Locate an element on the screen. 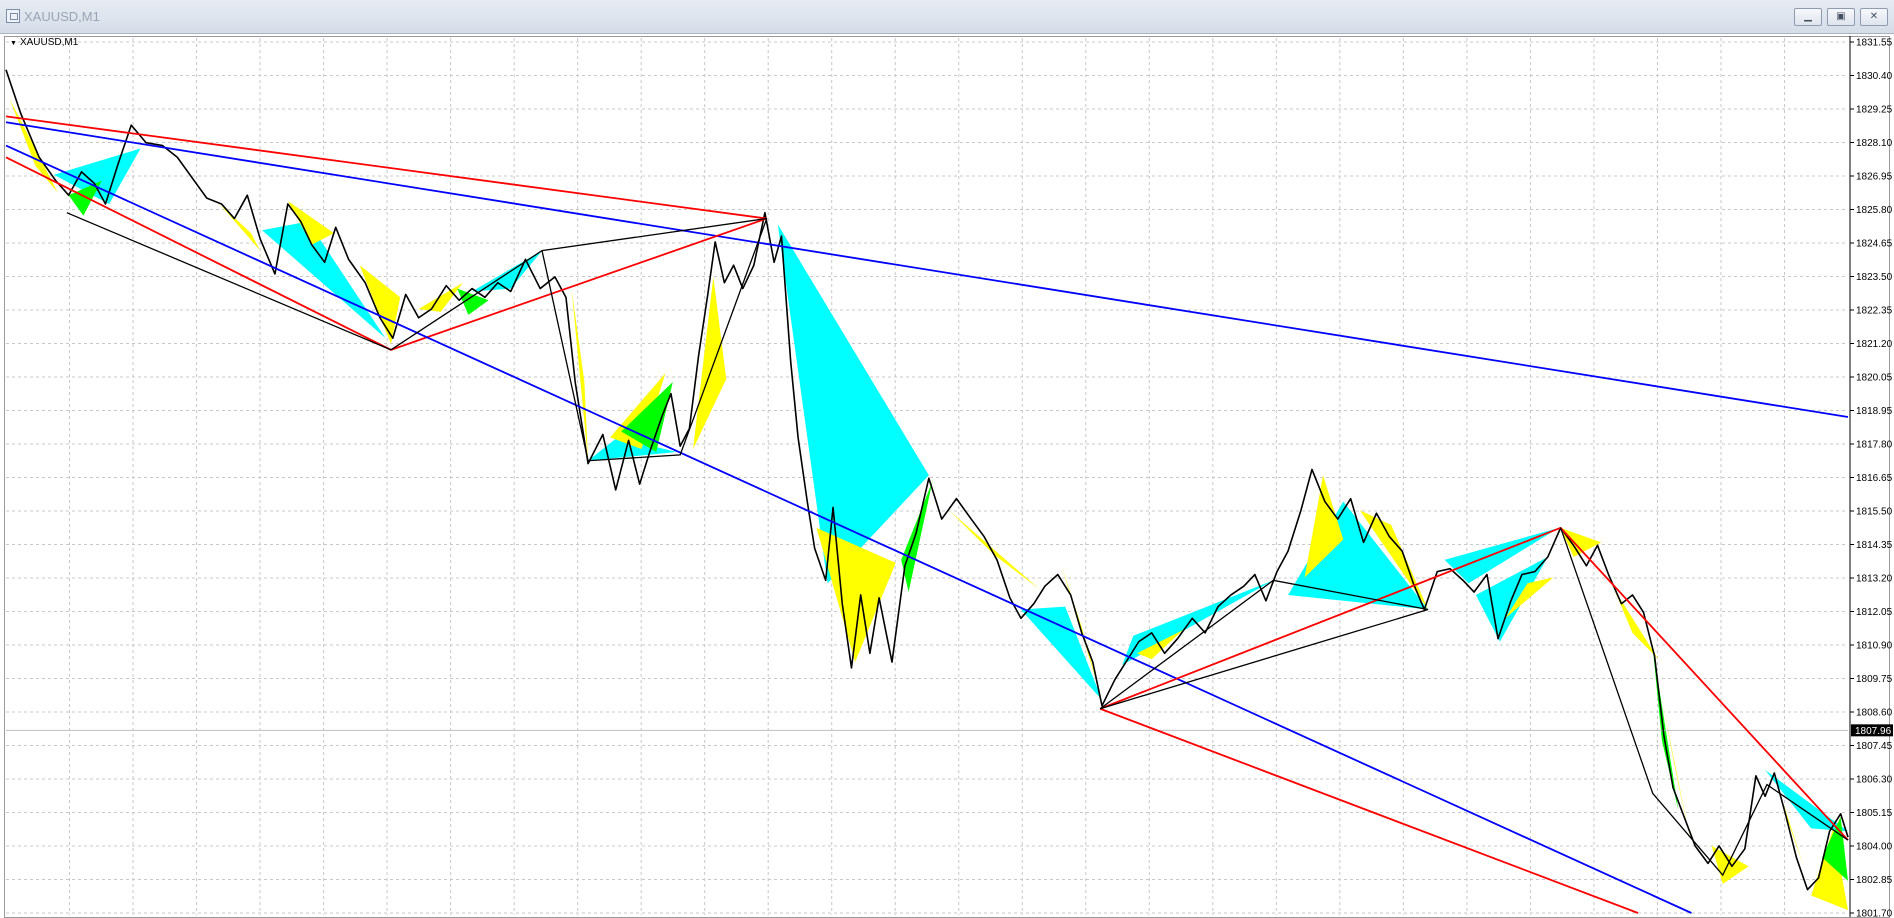 This screenshot has height=918, width=1894. current-price-label: 1807.96 is located at coordinates (1873, 731).